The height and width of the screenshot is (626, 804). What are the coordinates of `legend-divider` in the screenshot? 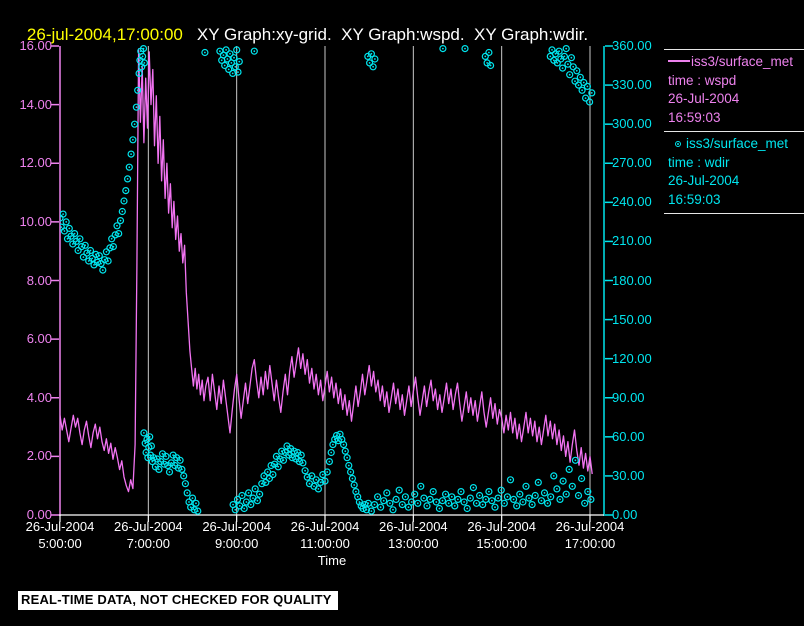 It's located at (734, 213).